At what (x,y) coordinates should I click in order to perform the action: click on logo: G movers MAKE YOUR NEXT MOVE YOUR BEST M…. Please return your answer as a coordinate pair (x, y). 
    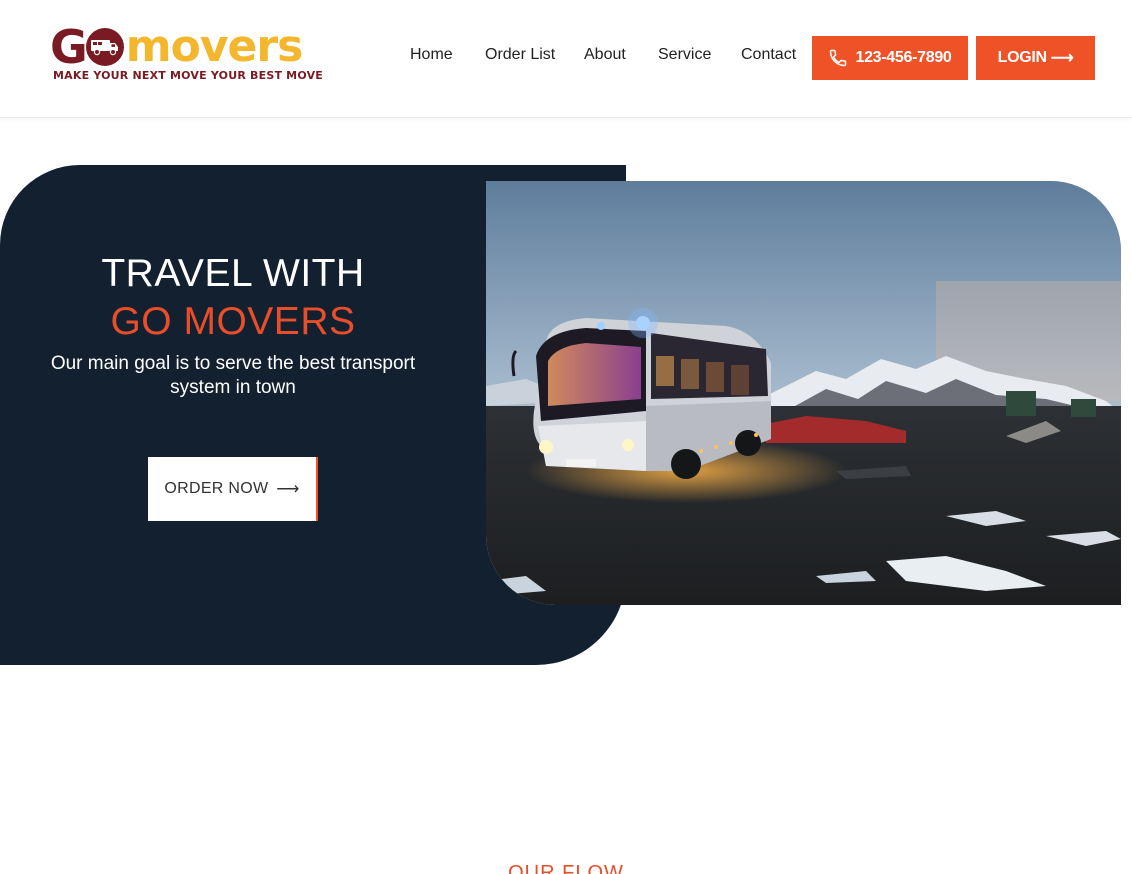
    Looking at the image, I should click on (187, 53).